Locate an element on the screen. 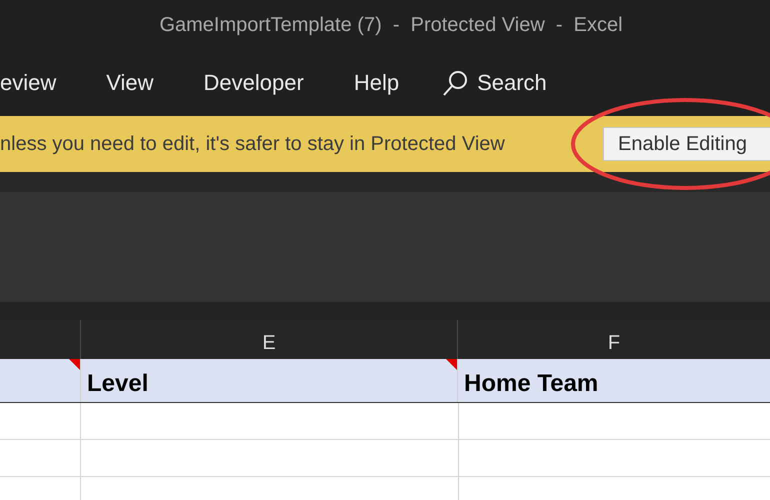  ribbon-tab: View is located at coordinates (130, 83).